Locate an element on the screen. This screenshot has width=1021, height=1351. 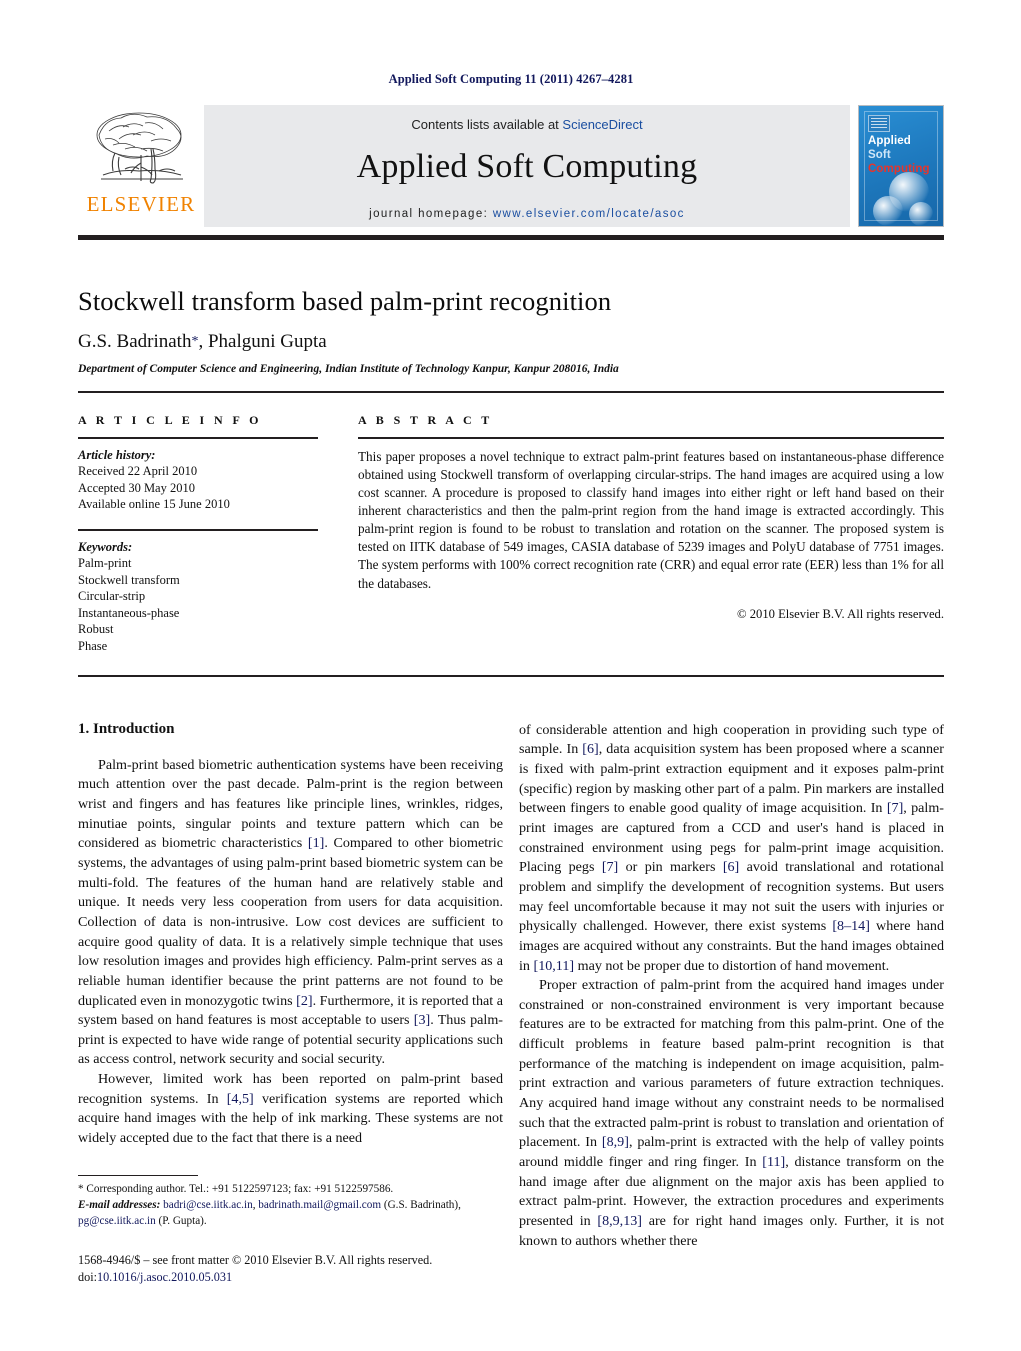
article-history-item: Available online 15 June 2010 is located at coordinates (154, 504).